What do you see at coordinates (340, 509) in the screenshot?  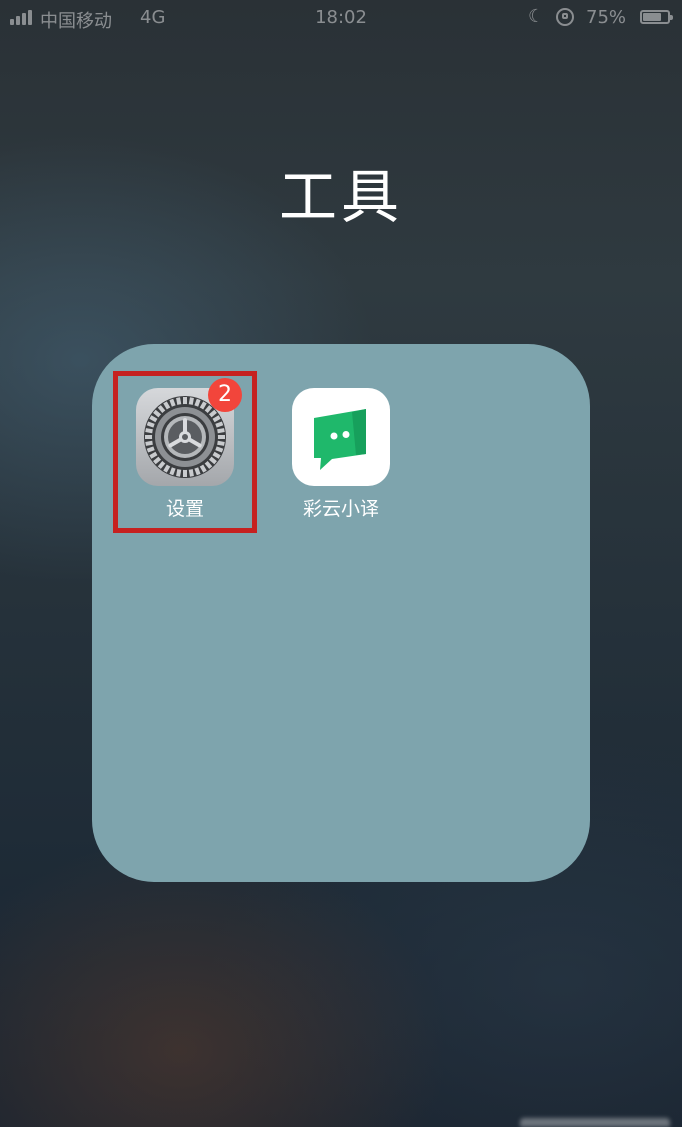 I see `app-label: 彩云小译` at bounding box center [340, 509].